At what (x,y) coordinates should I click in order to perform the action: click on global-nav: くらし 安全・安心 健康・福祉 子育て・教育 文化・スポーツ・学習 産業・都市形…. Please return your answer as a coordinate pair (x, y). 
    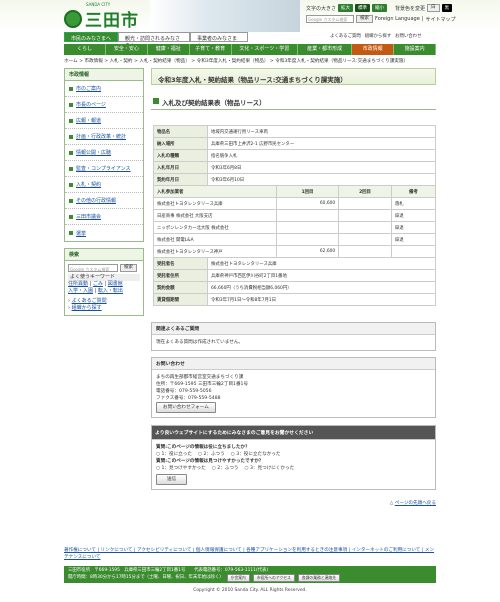
    Looking at the image, I should click on (250, 49).